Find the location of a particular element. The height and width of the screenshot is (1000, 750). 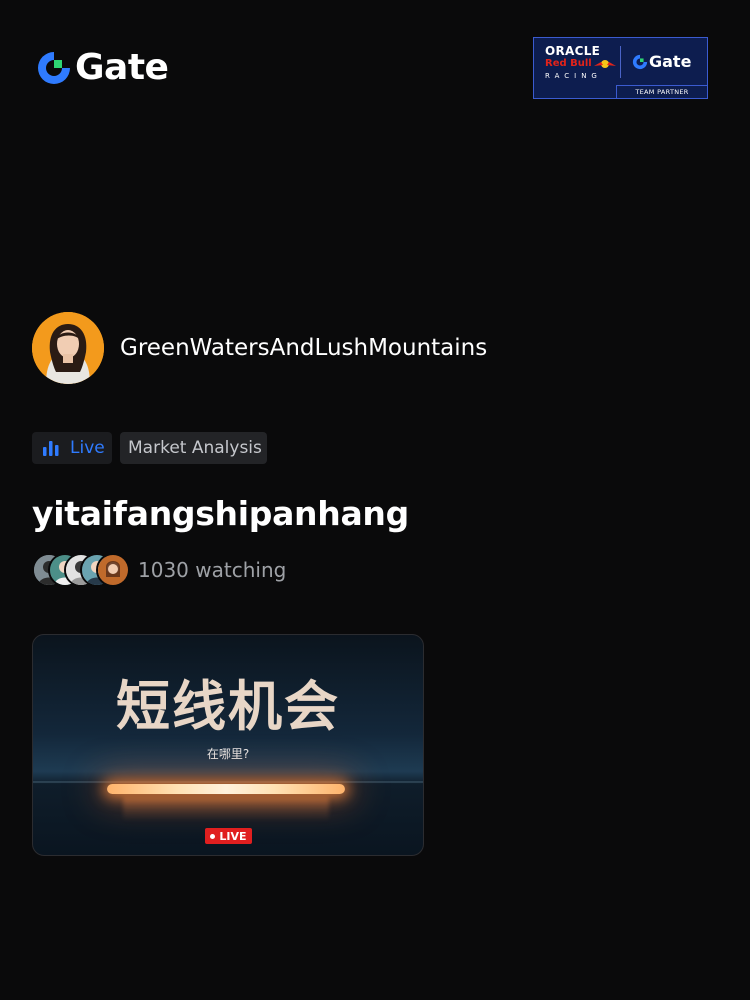

stream-title: yitaifangshipanhang is located at coordinates (220, 513).